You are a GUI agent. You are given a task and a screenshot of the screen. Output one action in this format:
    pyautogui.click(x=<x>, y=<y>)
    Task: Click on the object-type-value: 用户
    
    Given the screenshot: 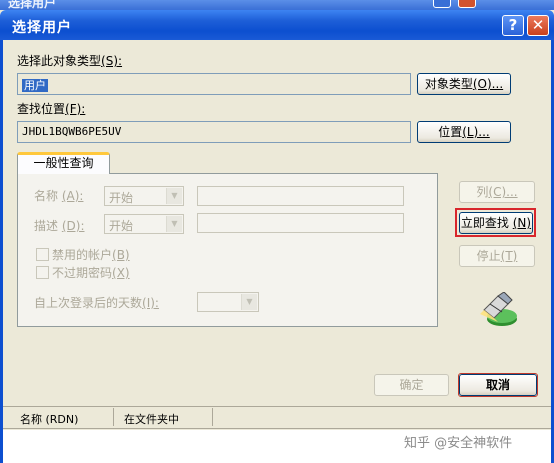 What is the action you would take?
    pyautogui.click(x=35, y=85)
    